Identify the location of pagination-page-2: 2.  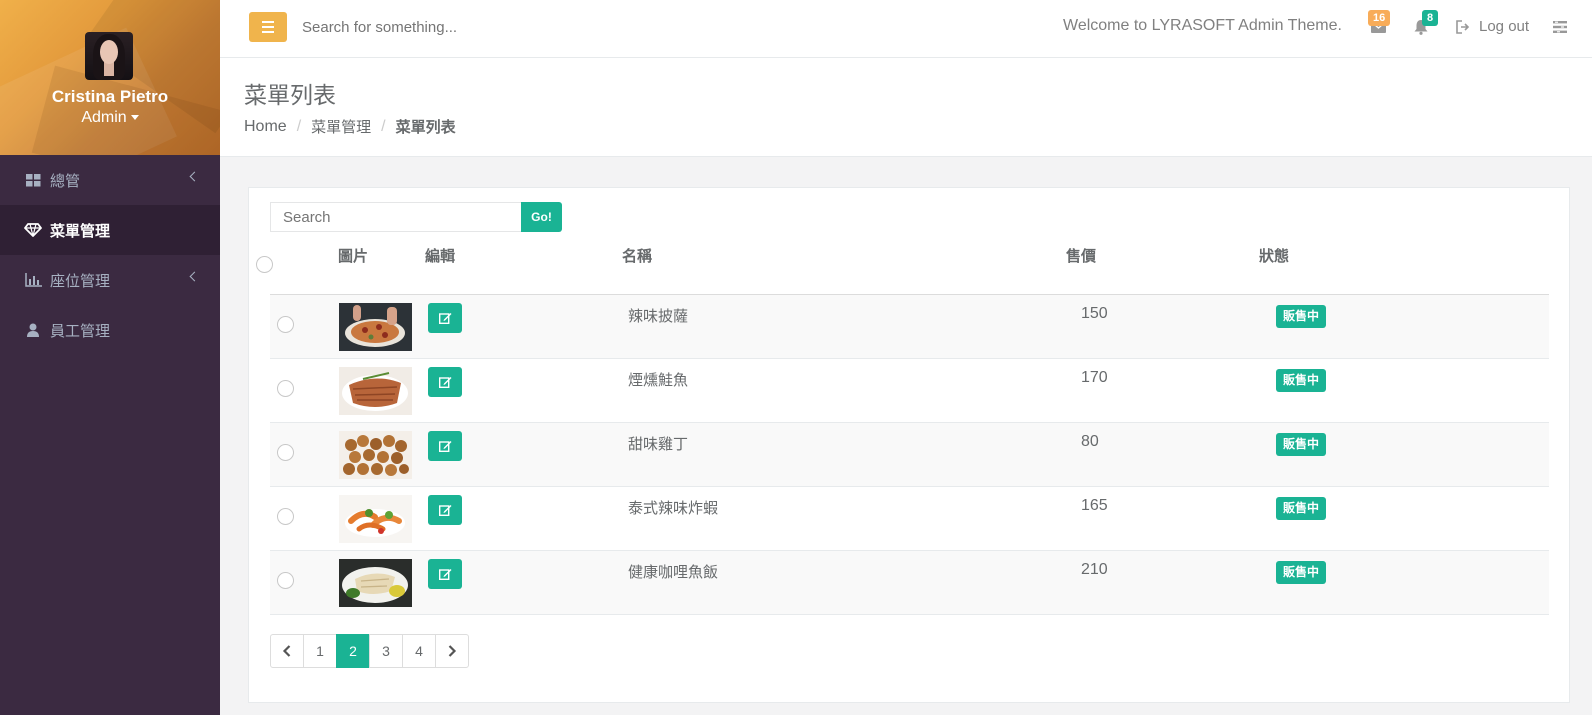
(353, 651).